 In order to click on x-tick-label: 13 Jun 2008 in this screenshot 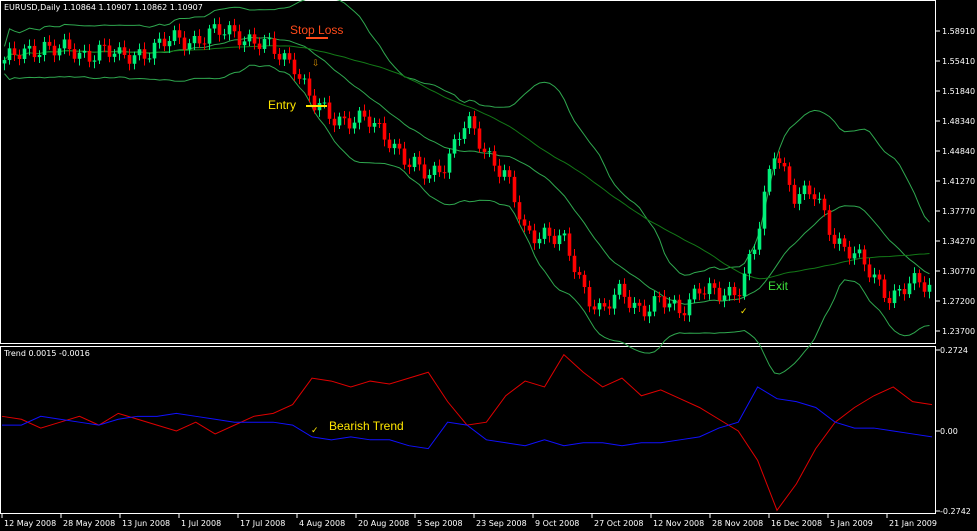, I will do `click(146, 523)`.